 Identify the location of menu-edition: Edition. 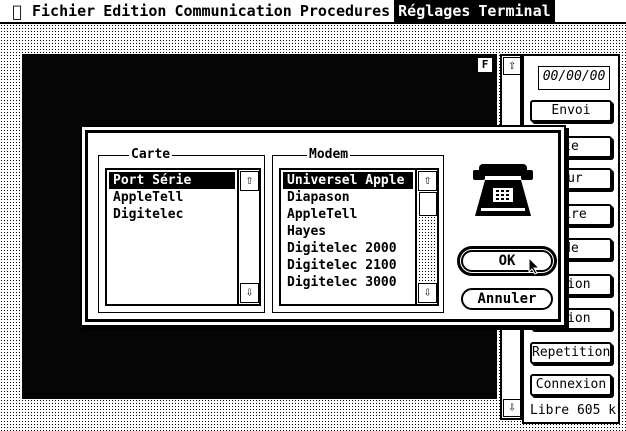
(134, 11).